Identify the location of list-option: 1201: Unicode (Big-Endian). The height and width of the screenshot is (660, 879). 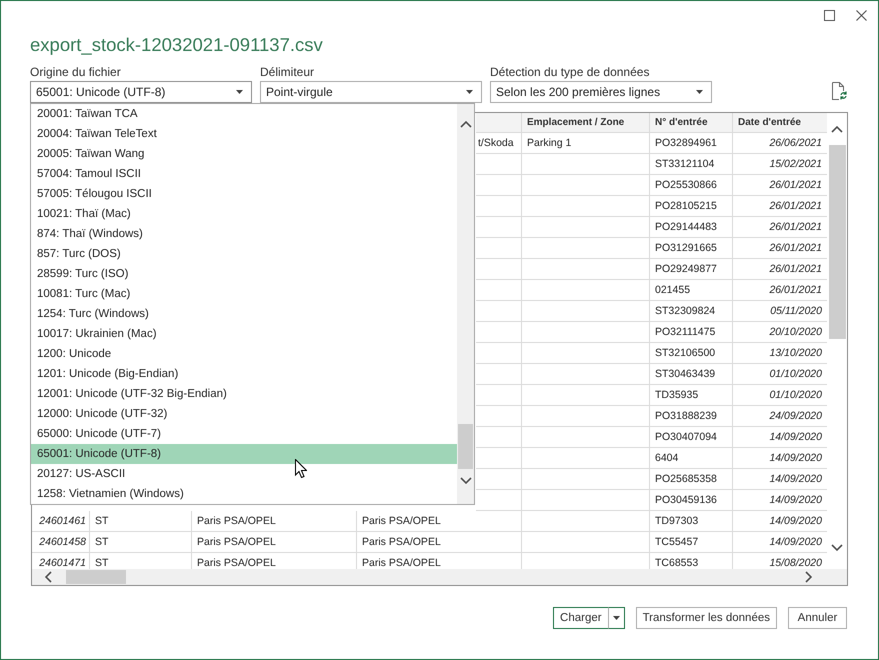
(244, 374).